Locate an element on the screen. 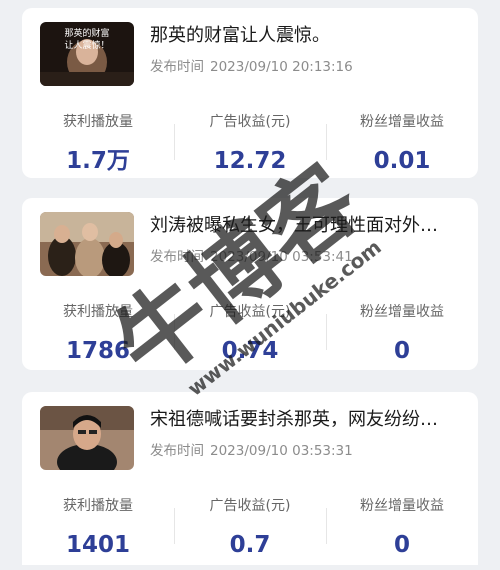  stat-fan-revenue: 粉丝增量收益 0.01 is located at coordinates (402, 141).